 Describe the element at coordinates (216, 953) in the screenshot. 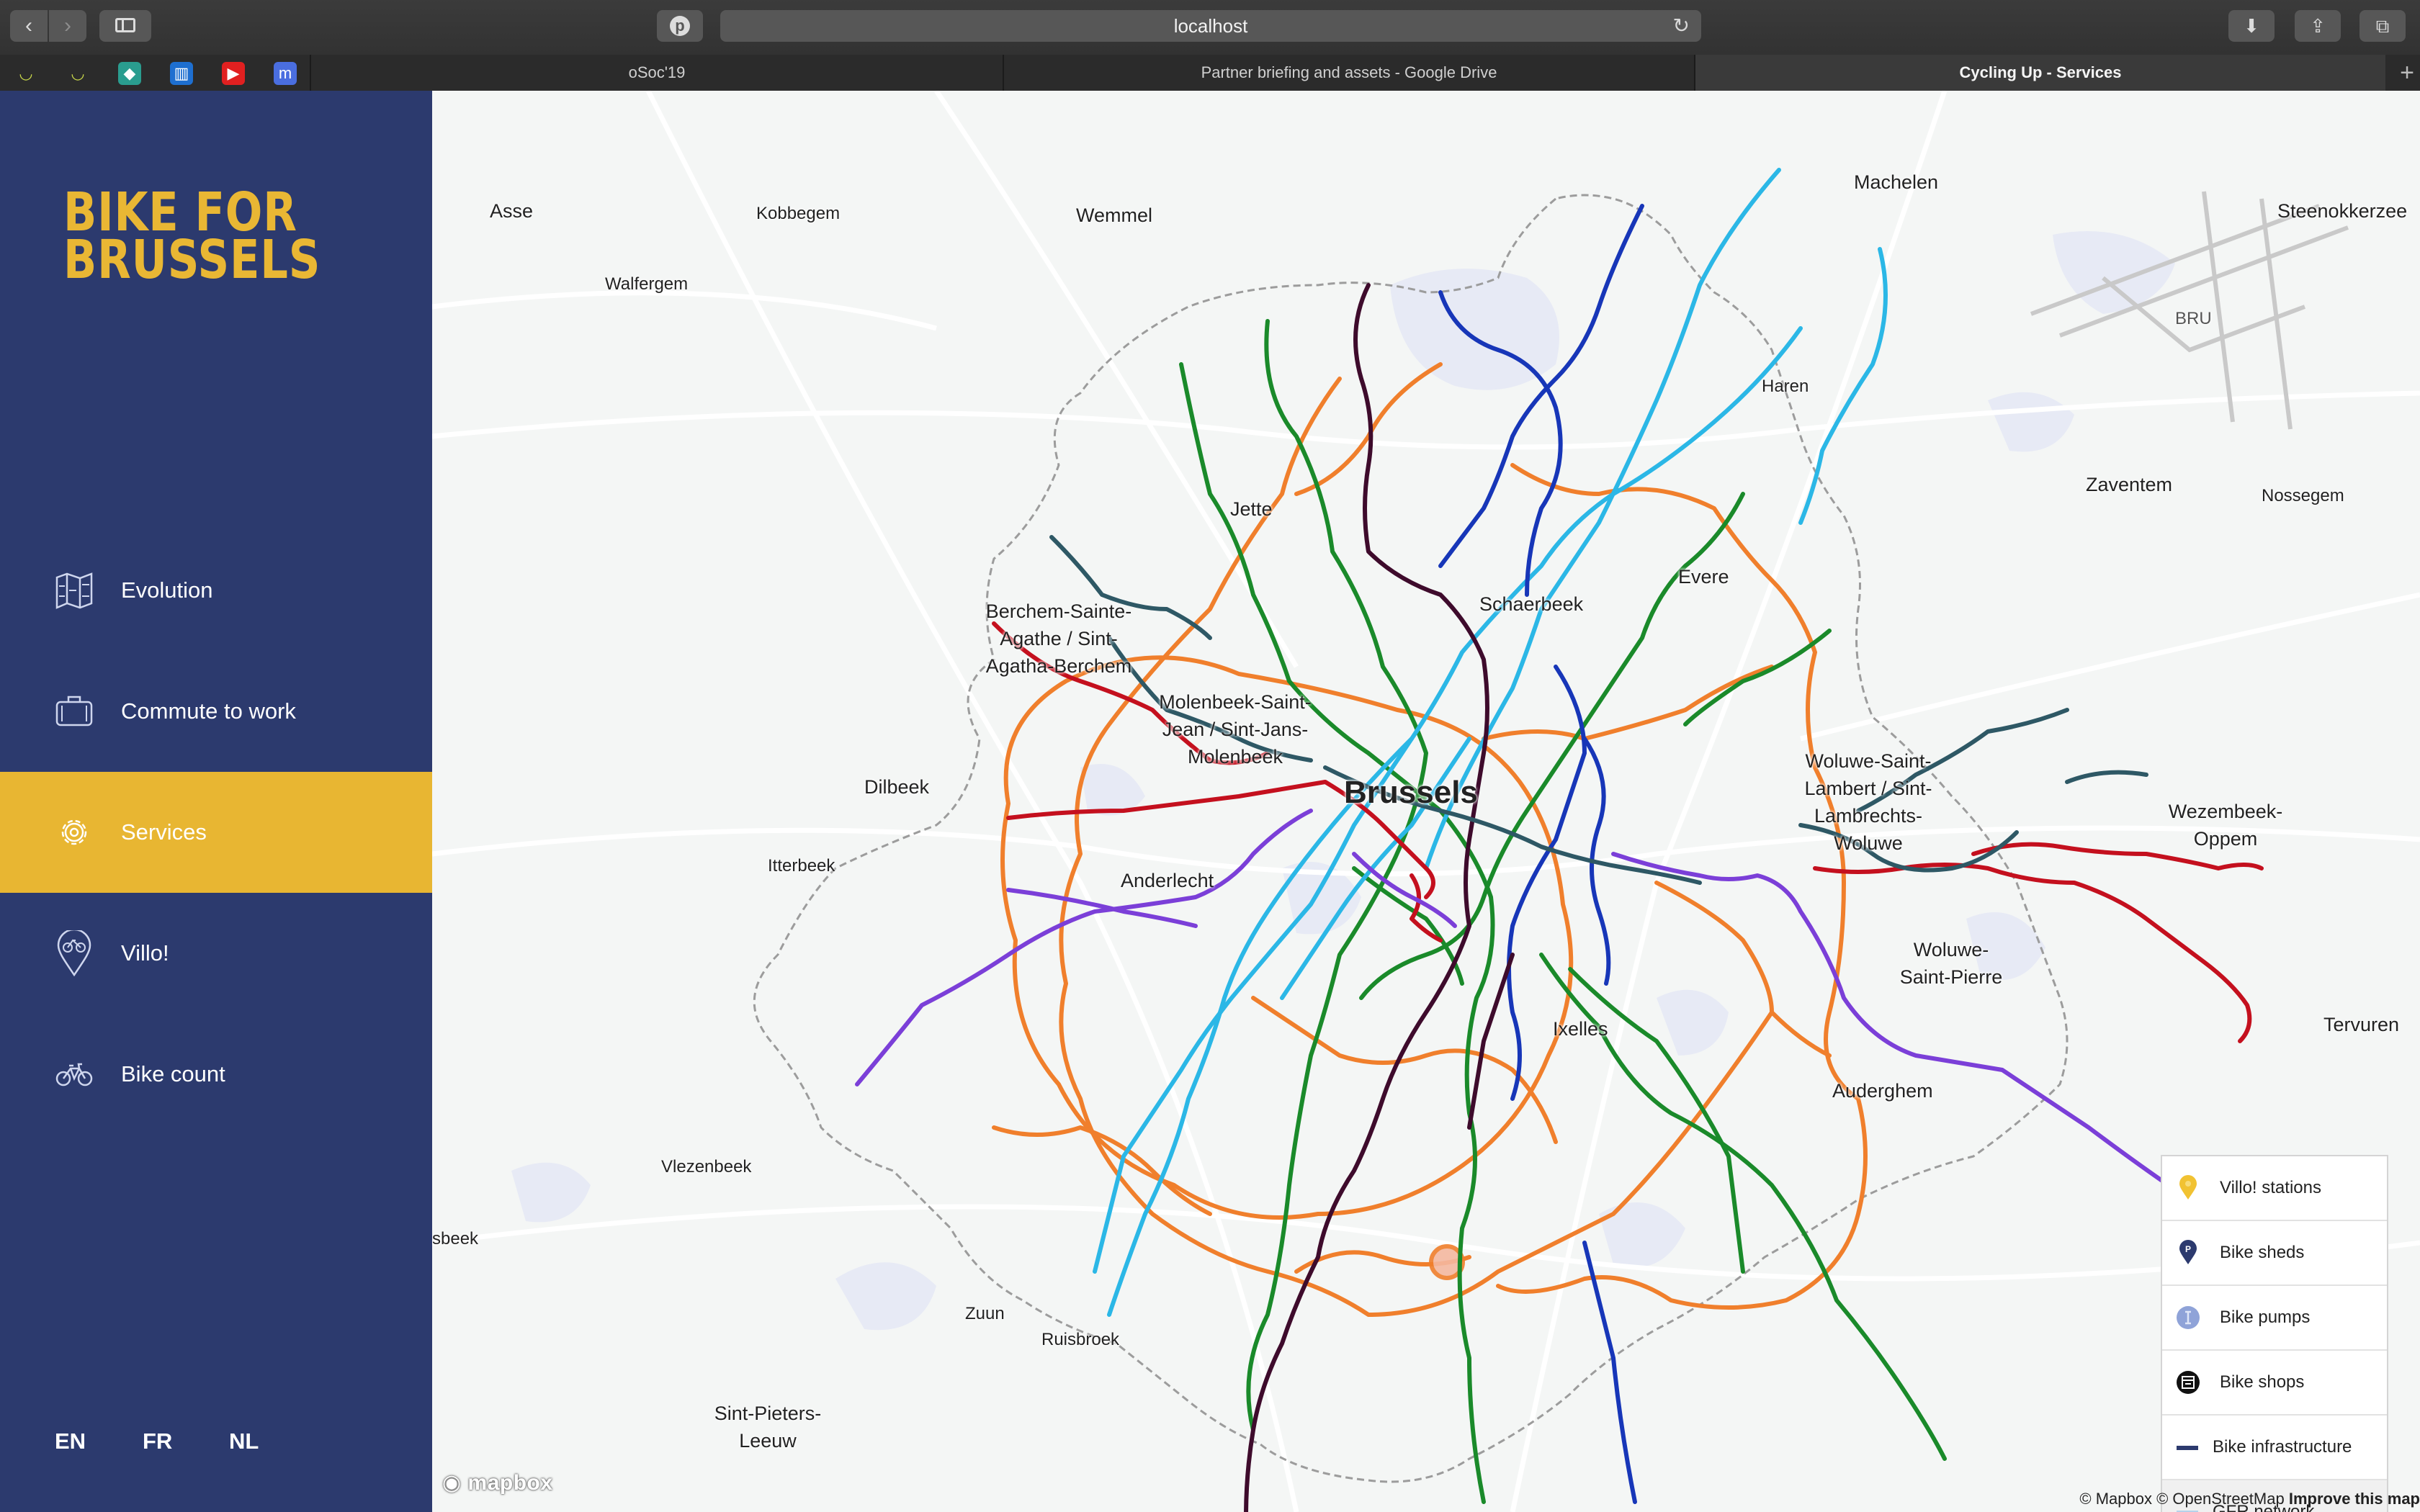

I see `nav-item-villo: Villo!` at that location.